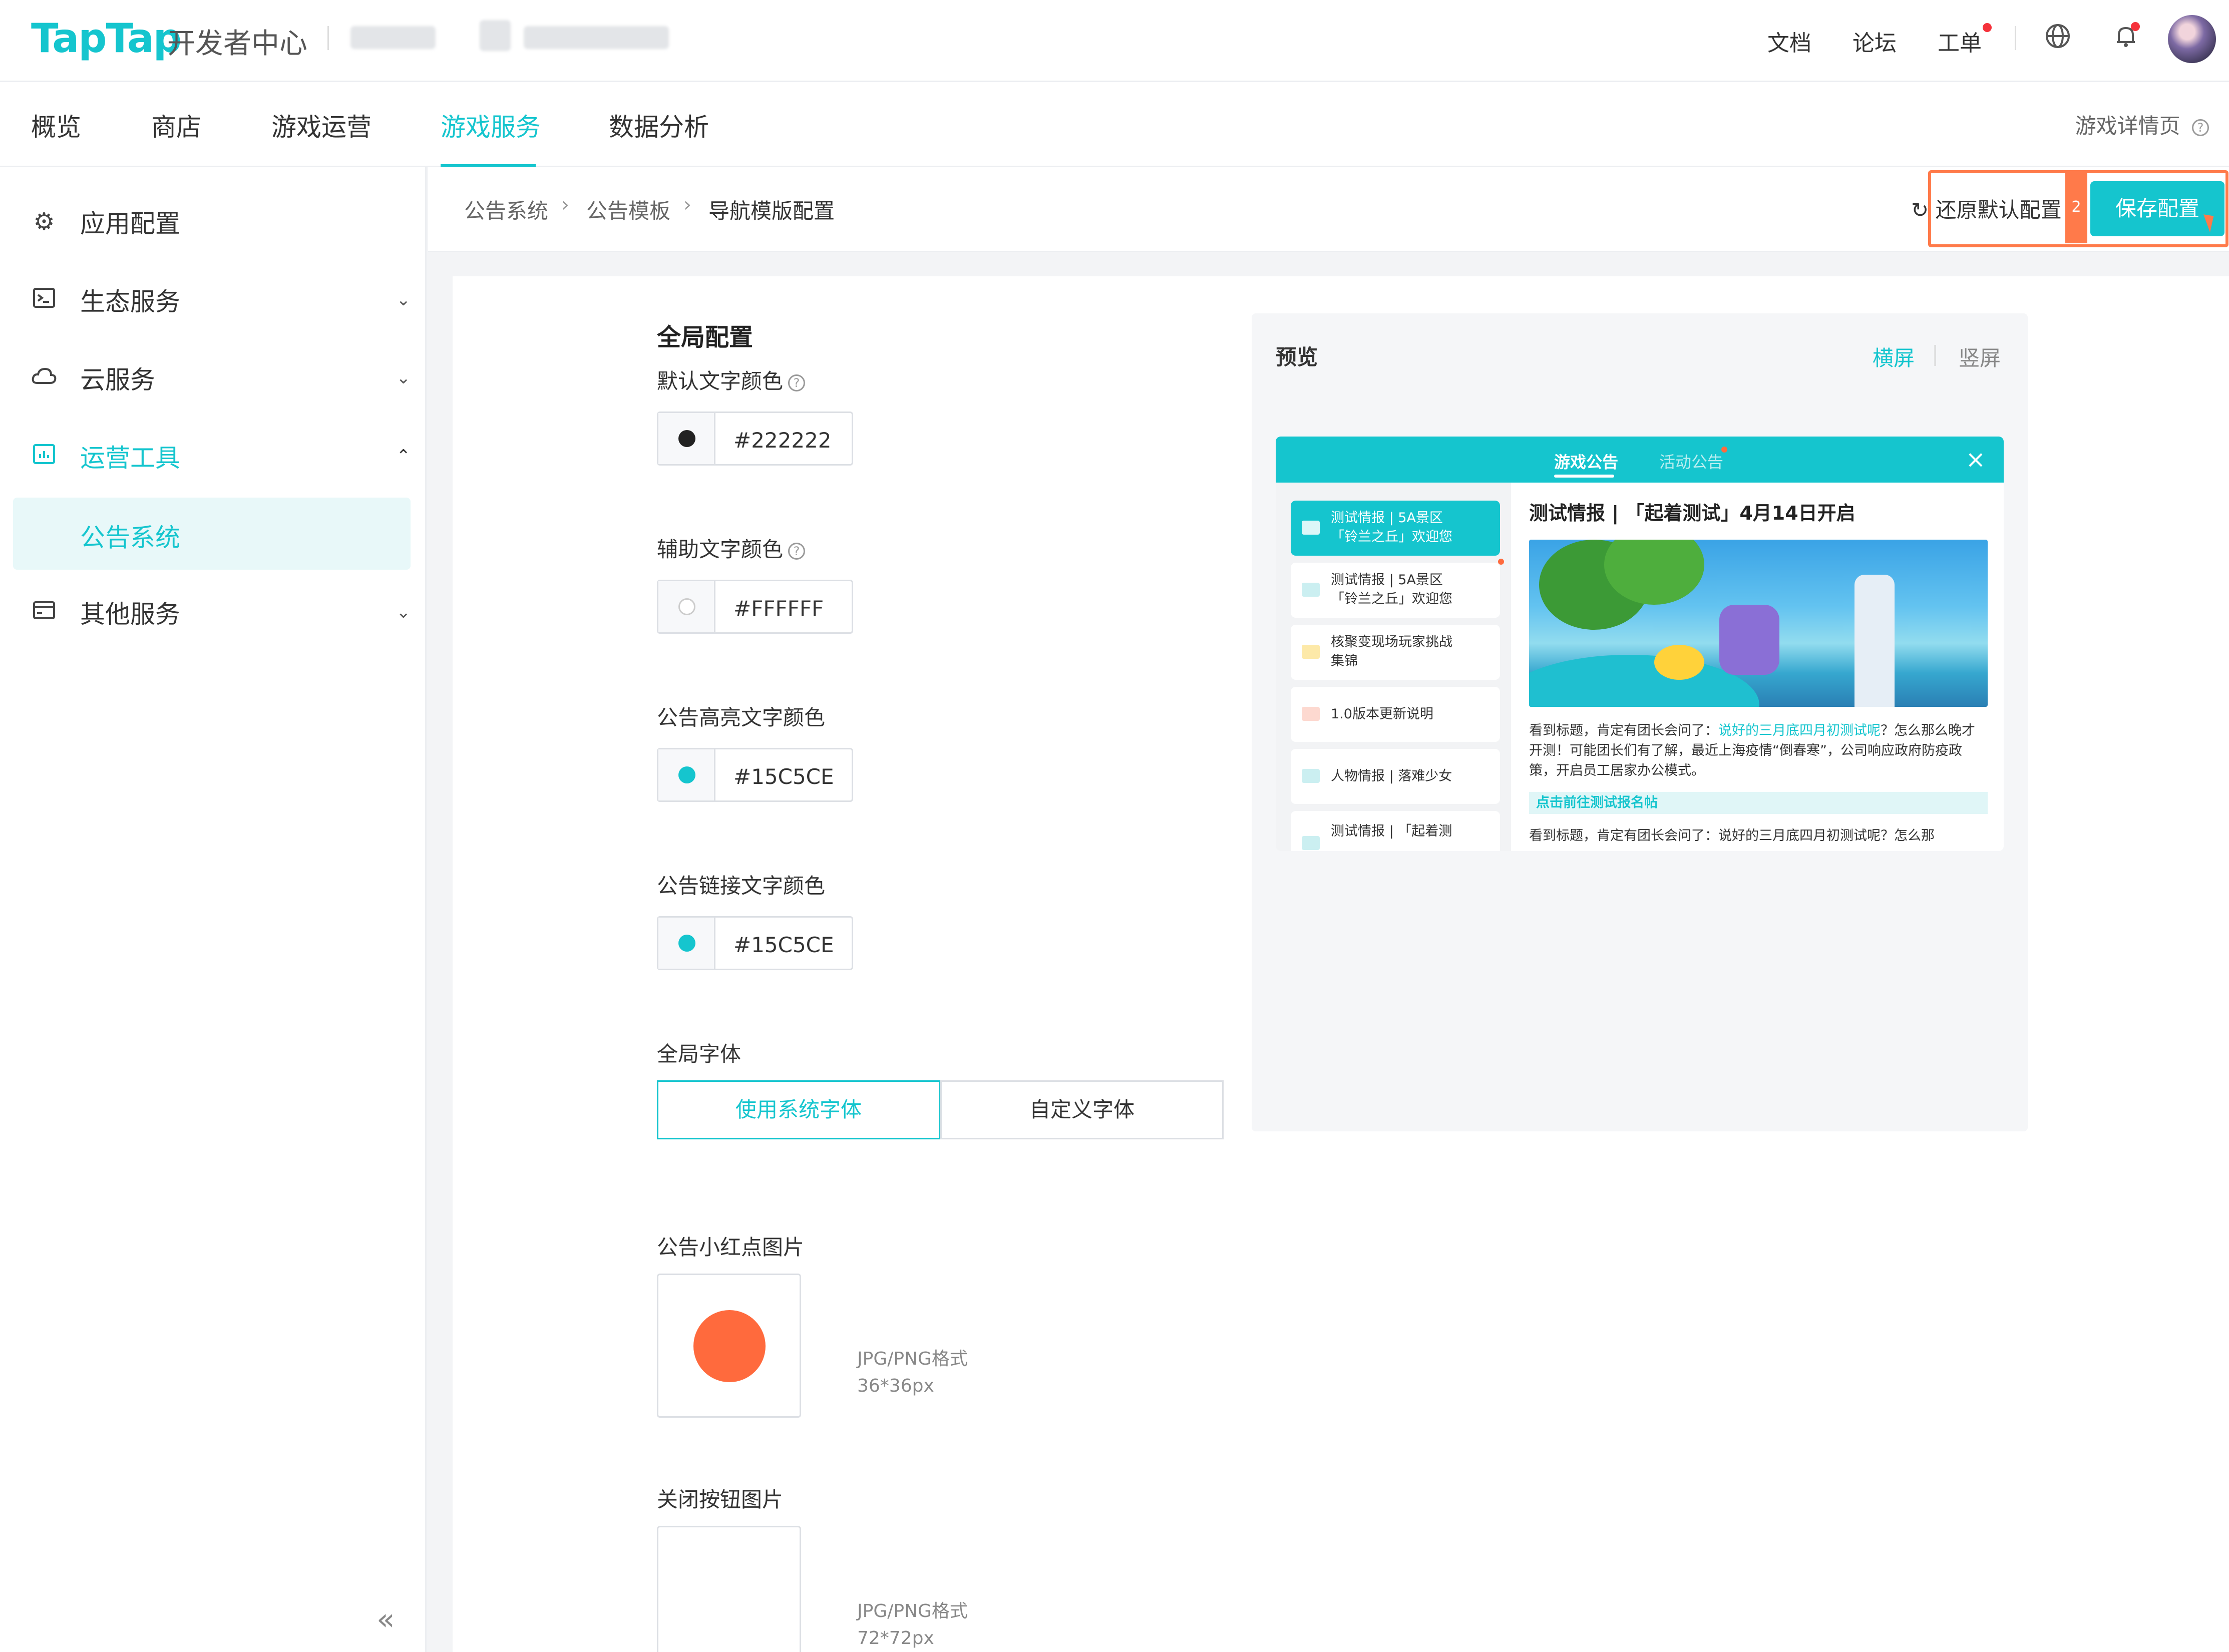 The width and height of the screenshot is (2229, 1652). What do you see at coordinates (699, 1054) in the screenshot?
I see `global-font-label: 全局字体` at bounding box center [699, 1054].